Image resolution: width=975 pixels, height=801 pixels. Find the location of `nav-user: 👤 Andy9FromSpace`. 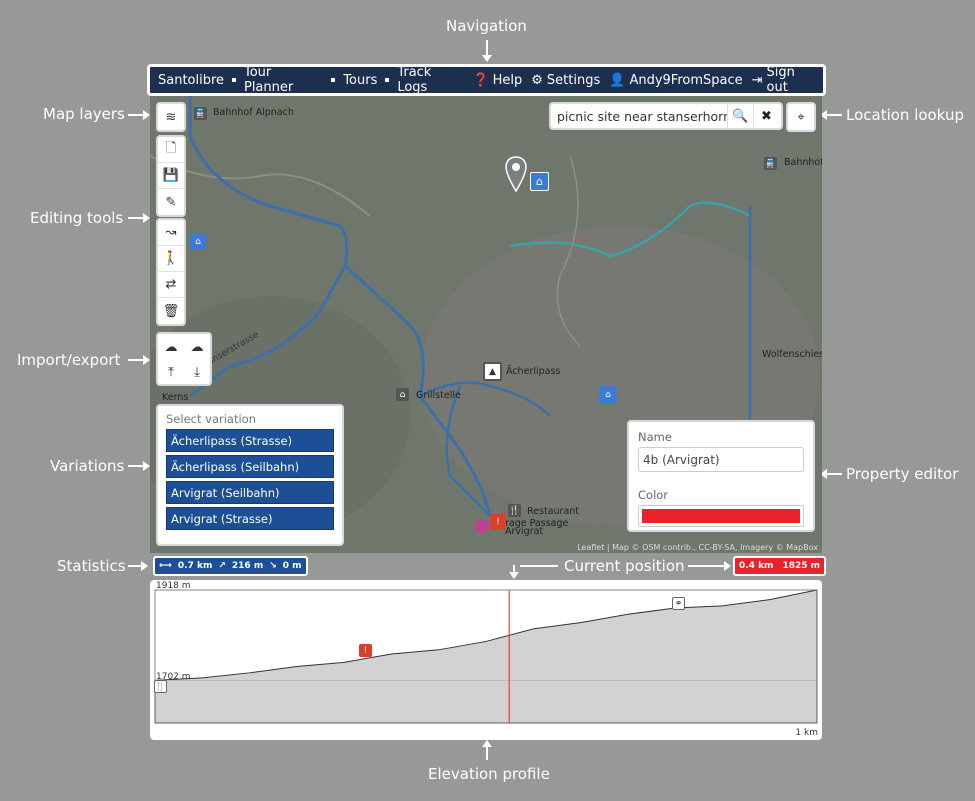

nav-user: 👤 Andy9FromSpace is located at coordinates (675, 80).